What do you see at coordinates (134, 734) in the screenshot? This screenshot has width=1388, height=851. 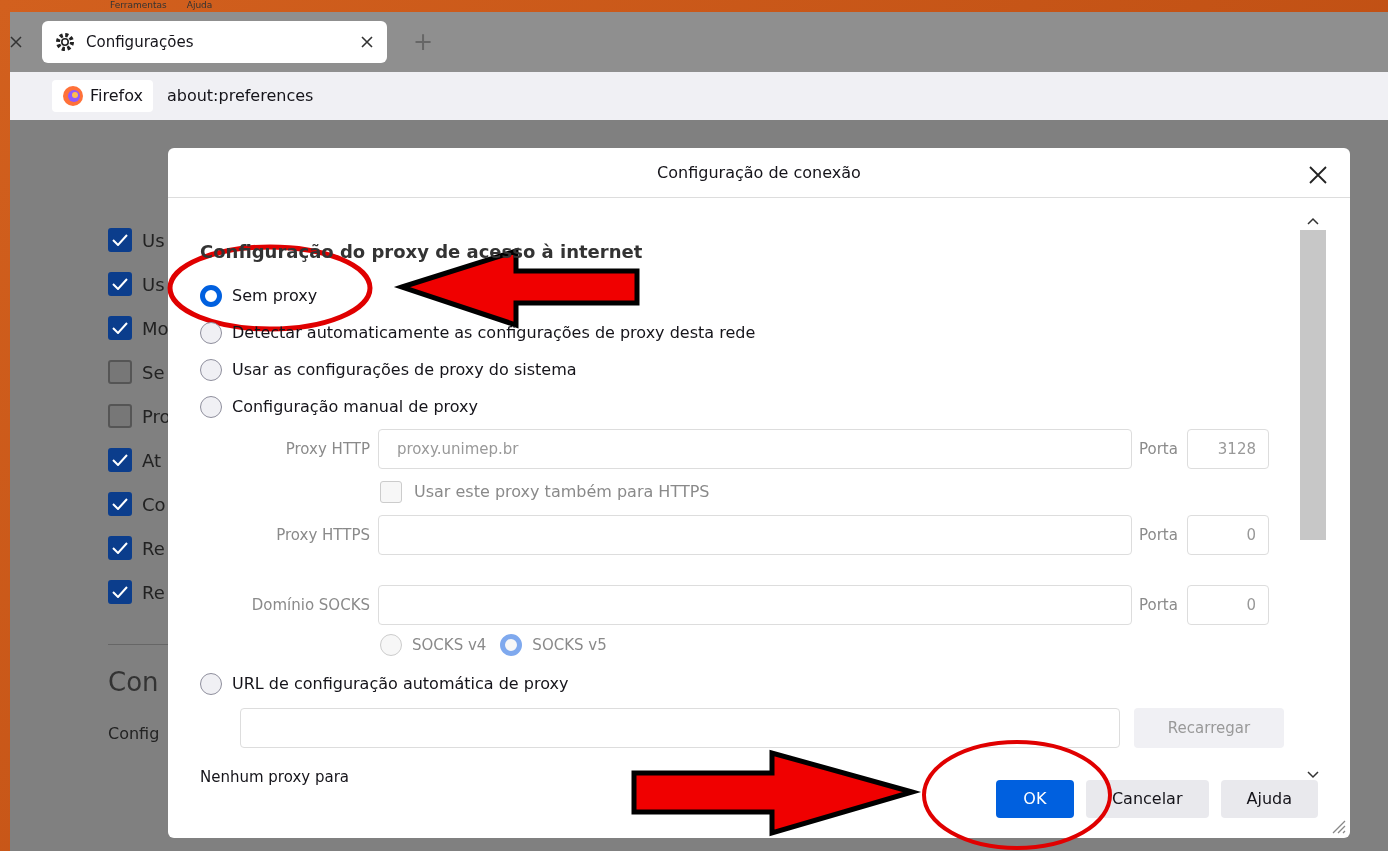 I see `section-text: Config` at bounding box center [134, 734].